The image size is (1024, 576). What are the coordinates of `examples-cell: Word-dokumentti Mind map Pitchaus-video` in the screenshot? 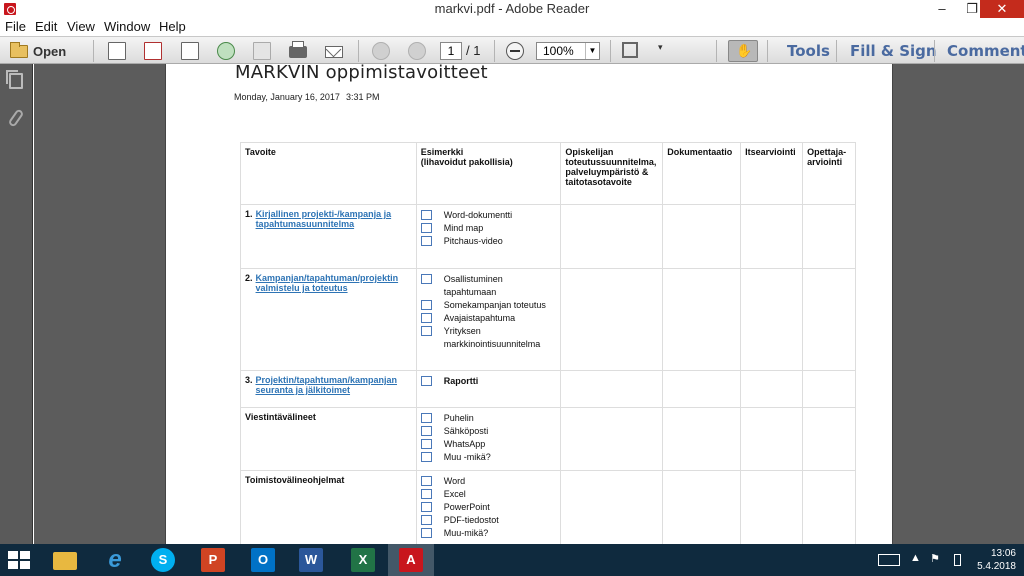 It's located at (488, 236).